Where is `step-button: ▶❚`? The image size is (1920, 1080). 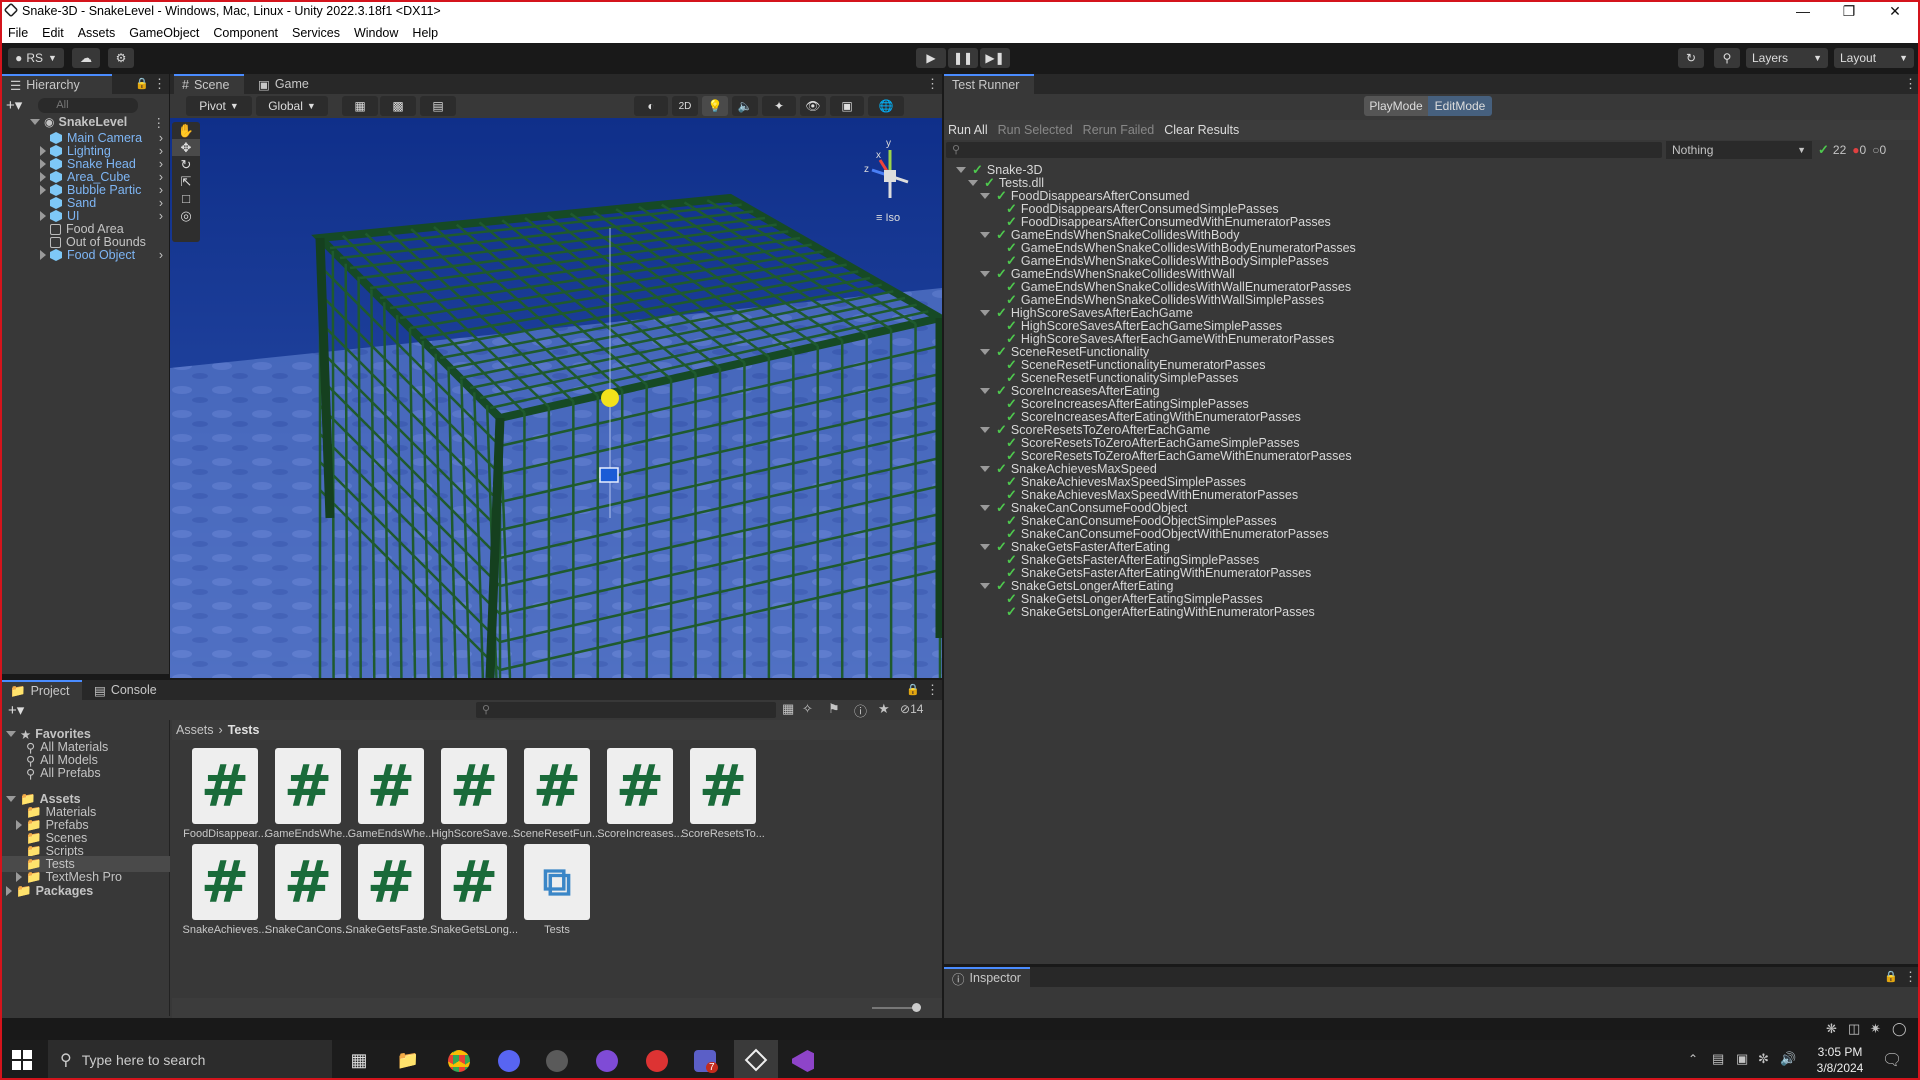 step-button: ▶❚ is located at coordinates (995, 58).